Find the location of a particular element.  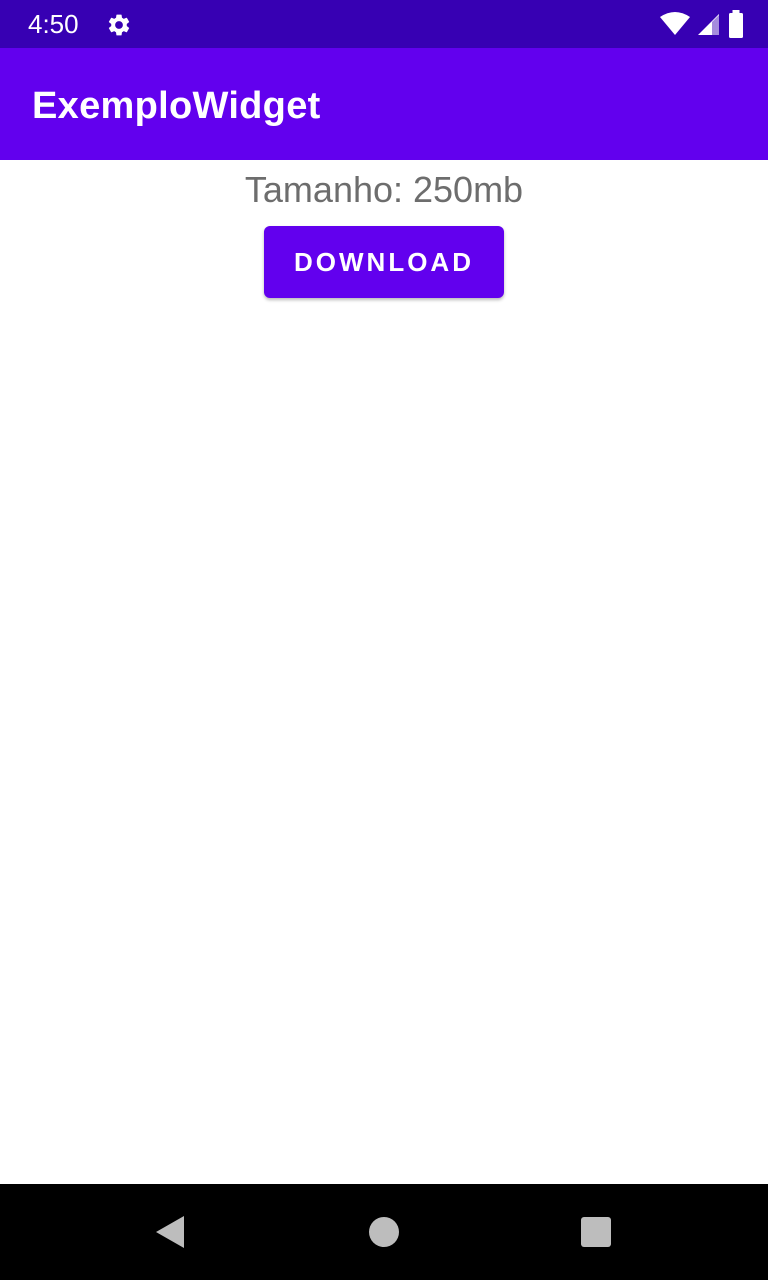

wifi-icon is located at coordinates (675, 23).